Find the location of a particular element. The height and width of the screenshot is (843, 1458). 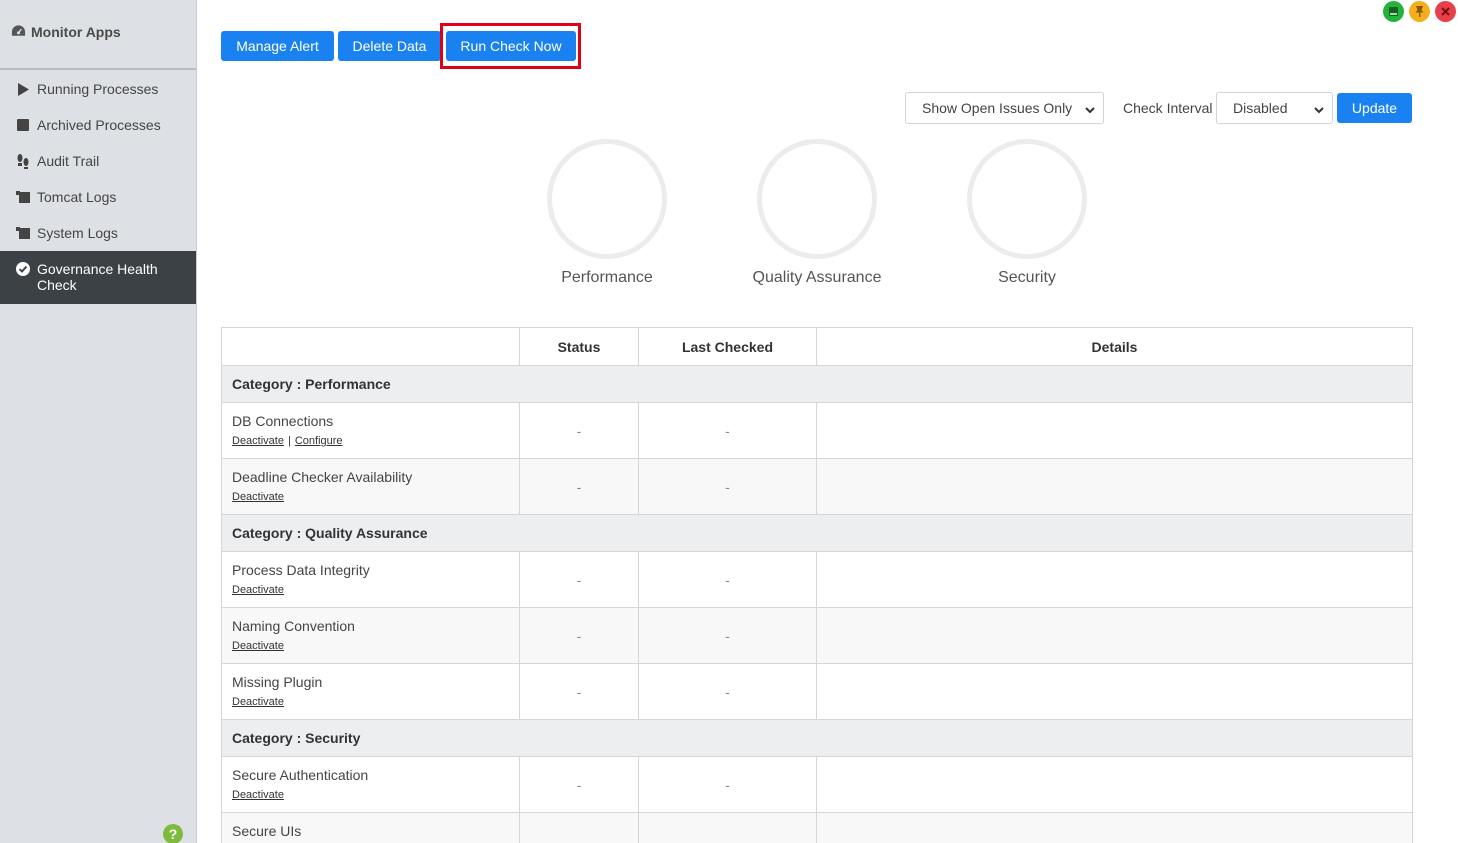

pin-icon is located at coordinates (1419, 11).